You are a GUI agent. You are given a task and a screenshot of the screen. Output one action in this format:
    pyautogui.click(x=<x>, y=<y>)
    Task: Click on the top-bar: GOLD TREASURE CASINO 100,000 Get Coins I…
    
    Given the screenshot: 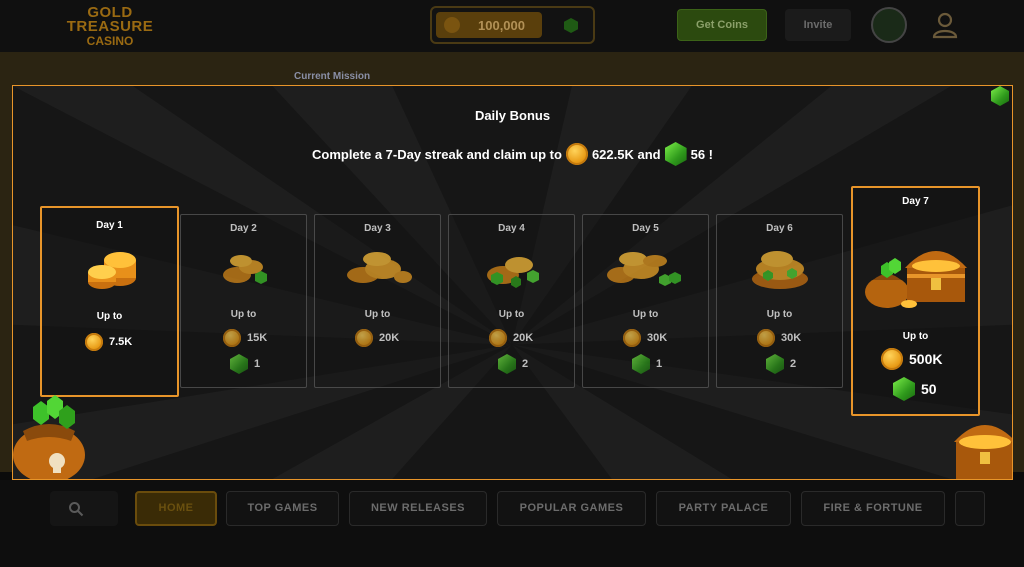 What is the action you would take?
    pyautogui.click(x=512, y=26)
    